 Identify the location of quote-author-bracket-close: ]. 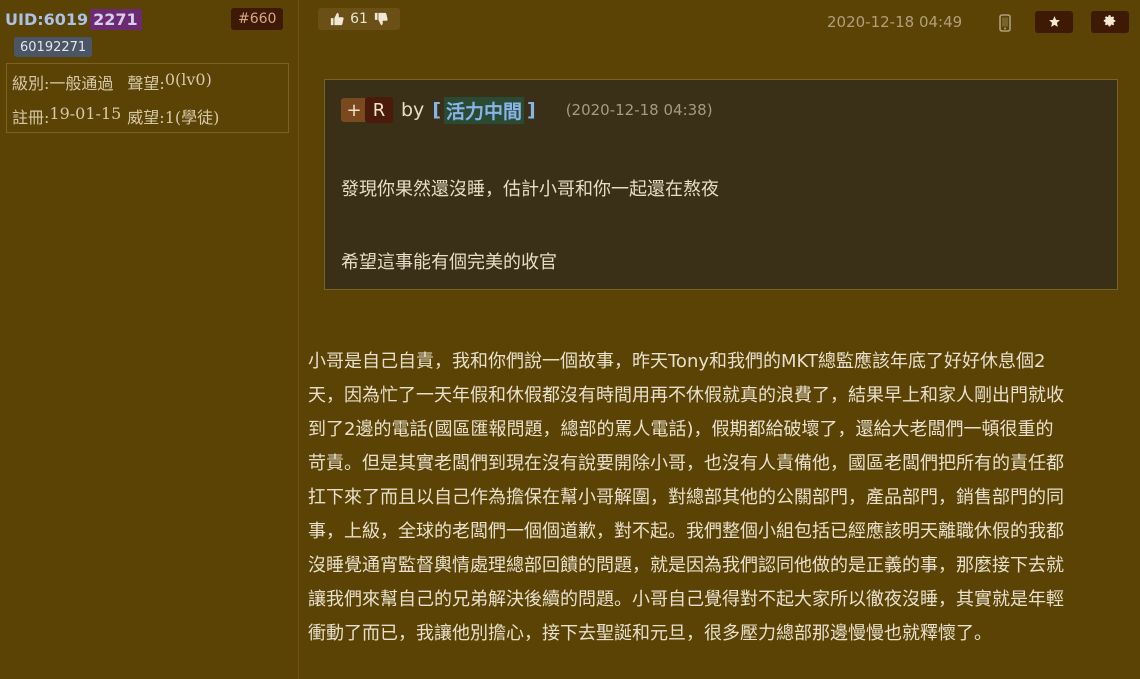
(531, 110).